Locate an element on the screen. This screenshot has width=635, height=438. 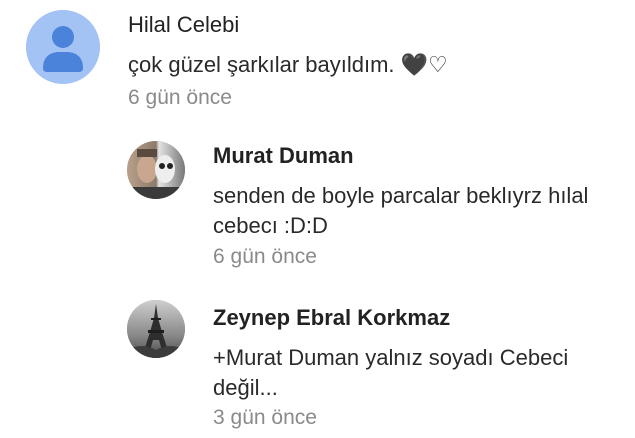
reply-author: Murat Duman is located at coordinates (283, 156).